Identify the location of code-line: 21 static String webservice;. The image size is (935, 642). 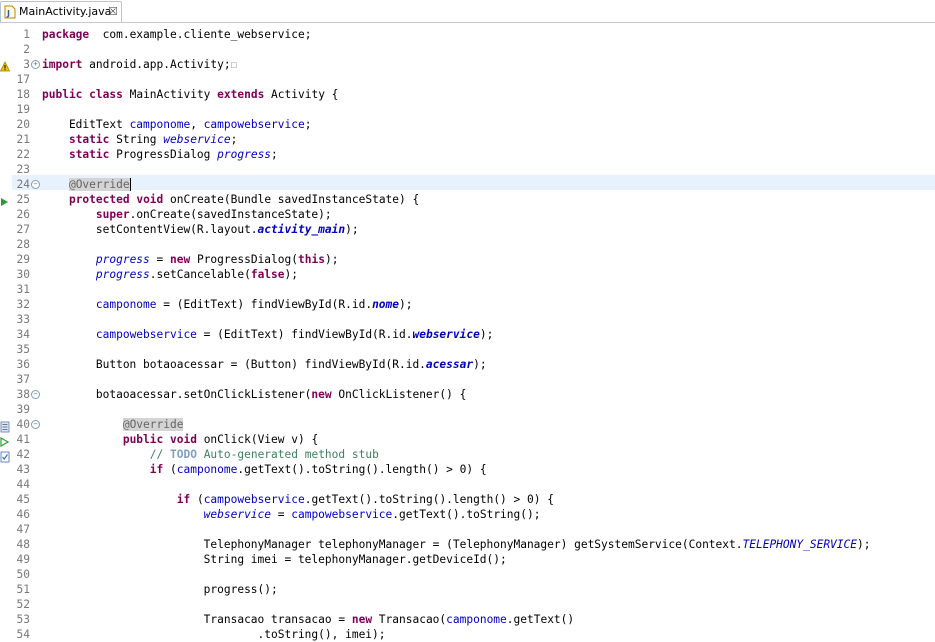
(467, 139).